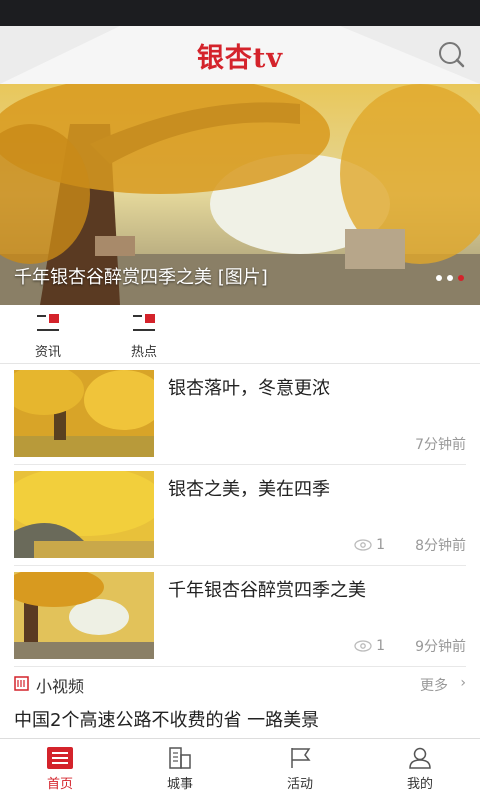 The width and height of the screenshot is (480, 800). I want to click on hot-icon, so click(144, 322).